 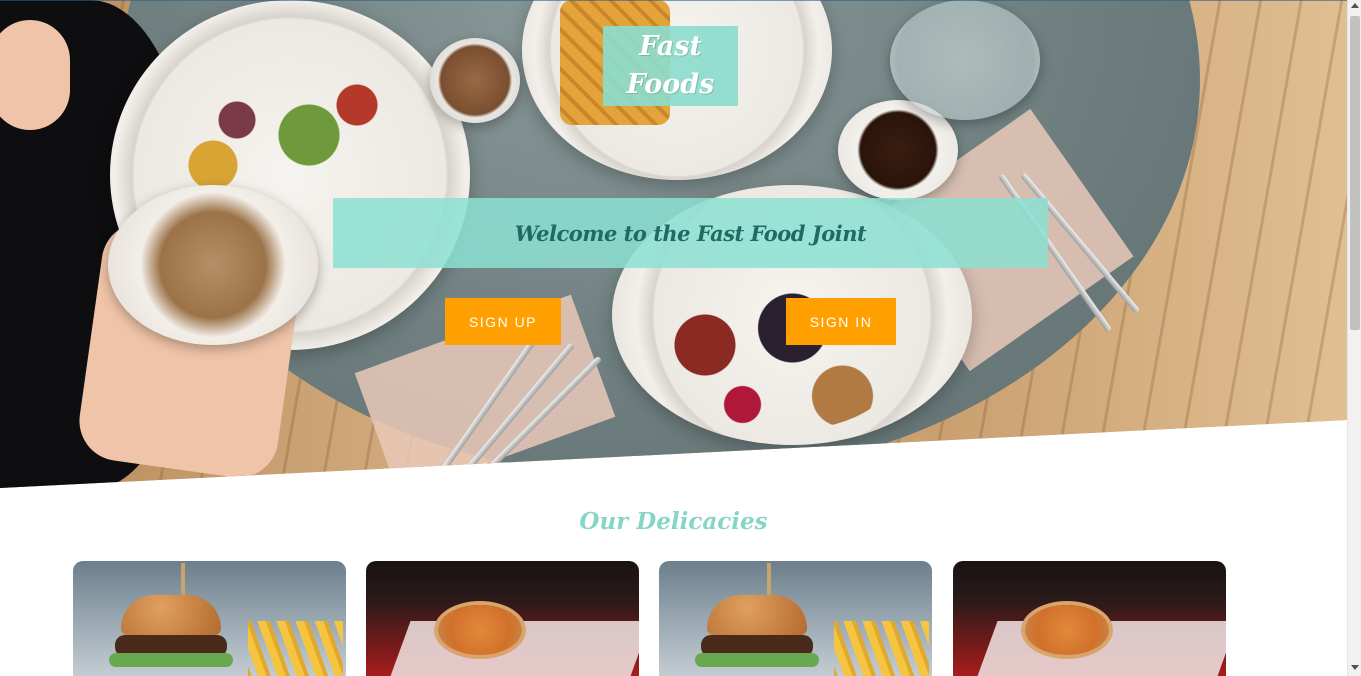 What do you see at coordinates (841, 321) in the screenshot?
I see `sign-in-button: SIGN IN` at bounding box center [841, 321].